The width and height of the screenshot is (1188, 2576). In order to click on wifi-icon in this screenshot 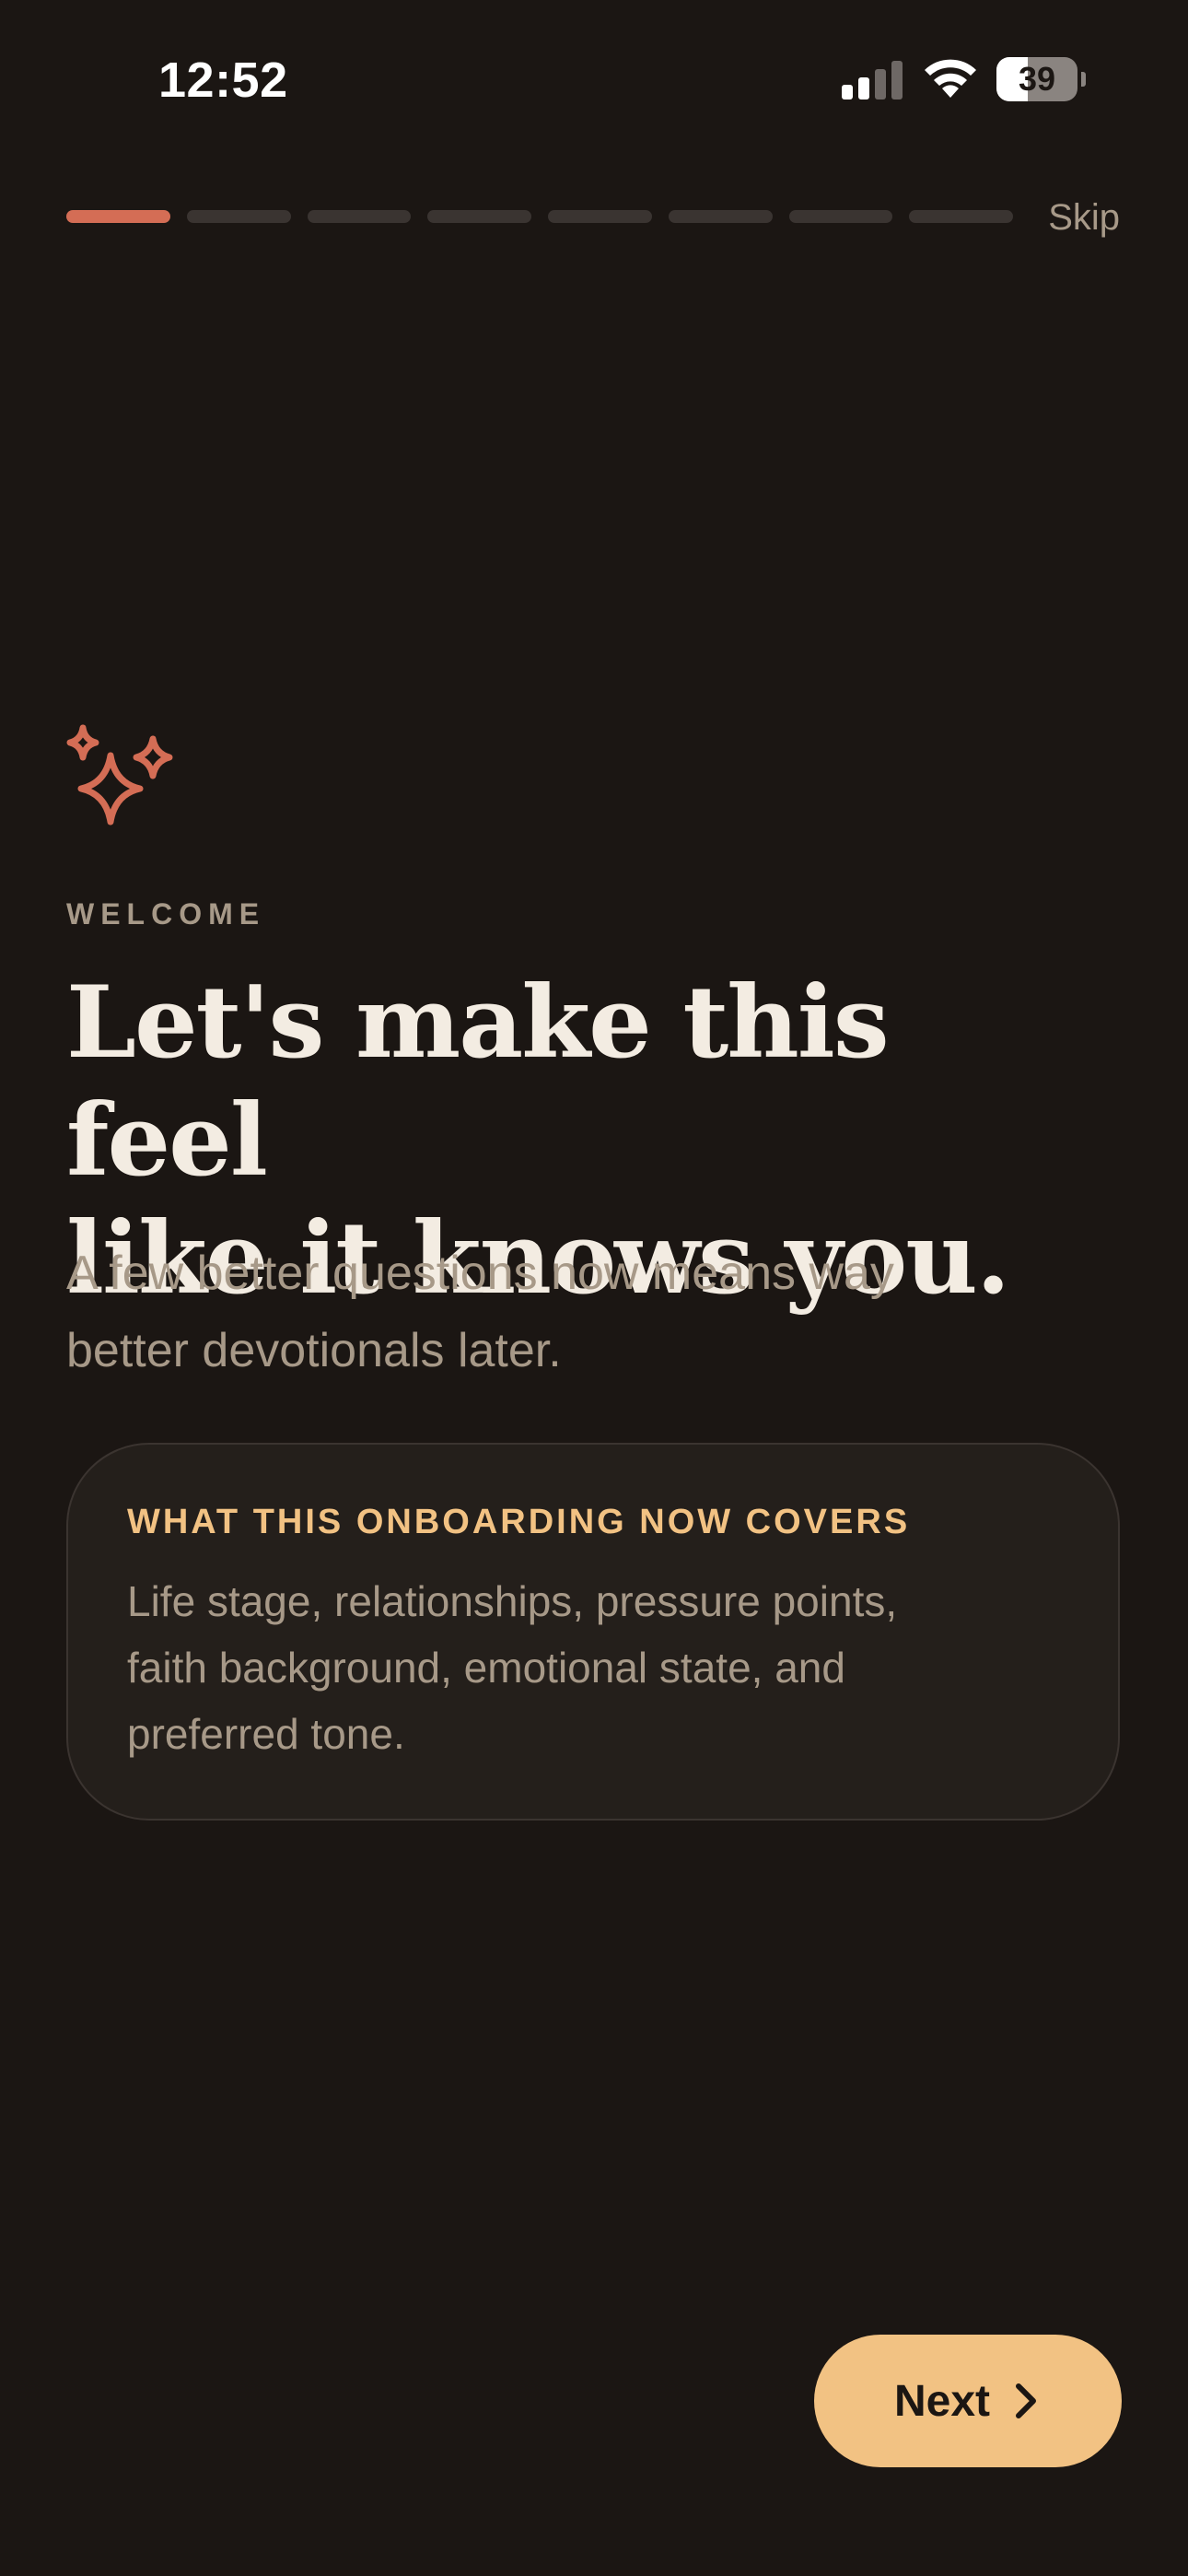, I will do `click(951, 78)`.